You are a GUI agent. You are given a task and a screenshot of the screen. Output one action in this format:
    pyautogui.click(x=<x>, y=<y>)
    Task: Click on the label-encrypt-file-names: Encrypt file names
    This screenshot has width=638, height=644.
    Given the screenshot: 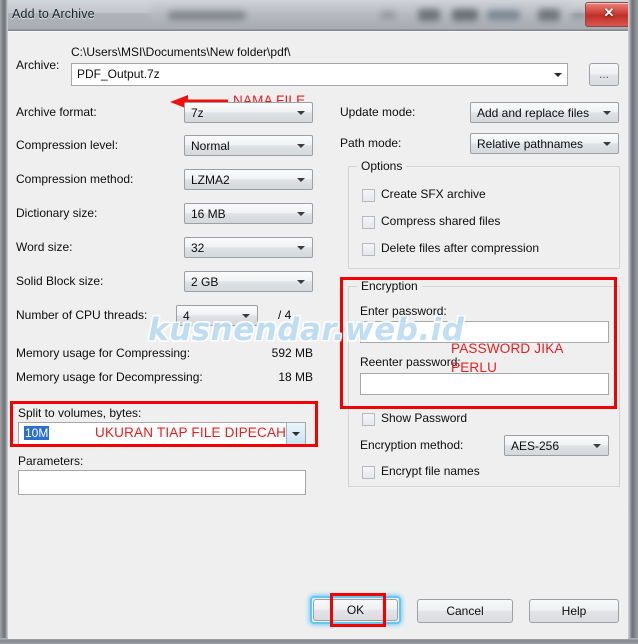 What is the action you would take?
    pyautogui.click(x=430, y=471)
    